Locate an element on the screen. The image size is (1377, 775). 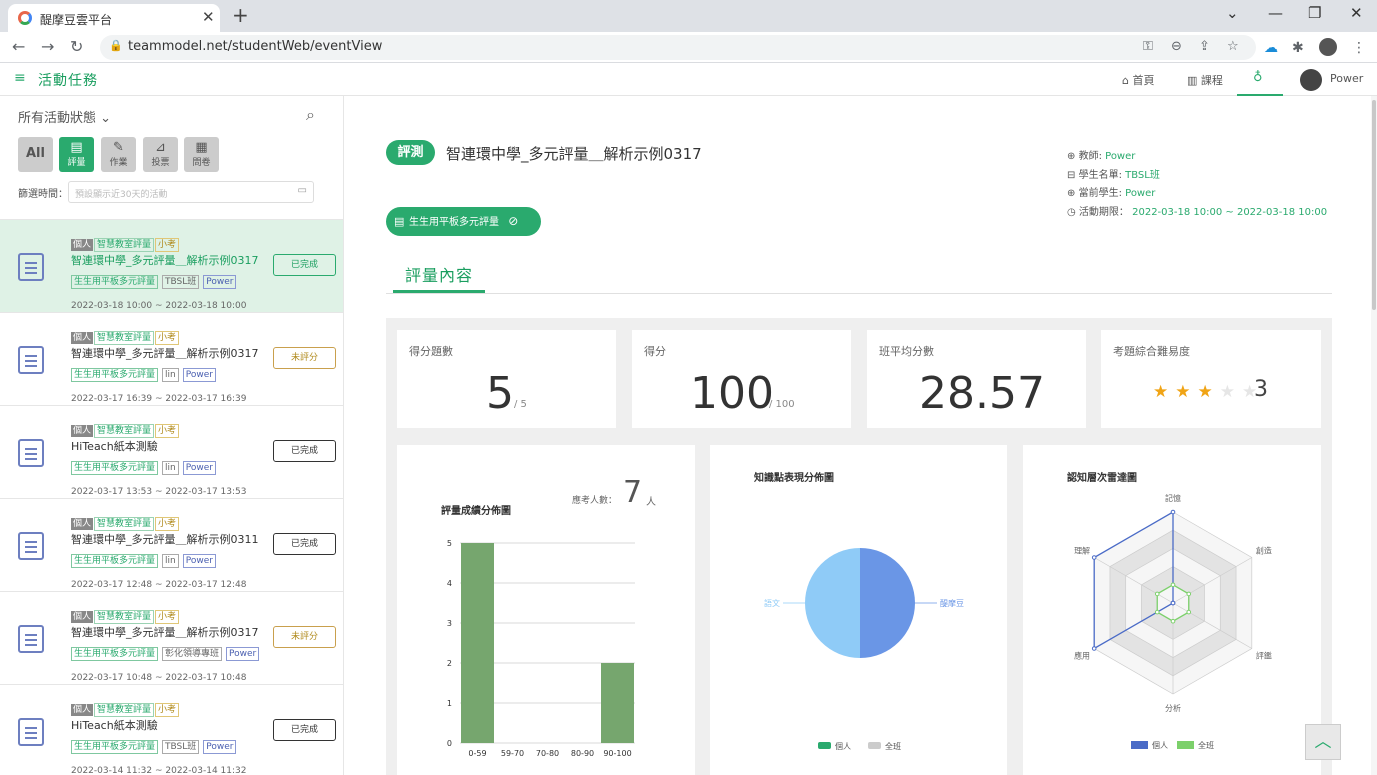
maximize-icon: ❐ is located at coordinates (1314, 13).